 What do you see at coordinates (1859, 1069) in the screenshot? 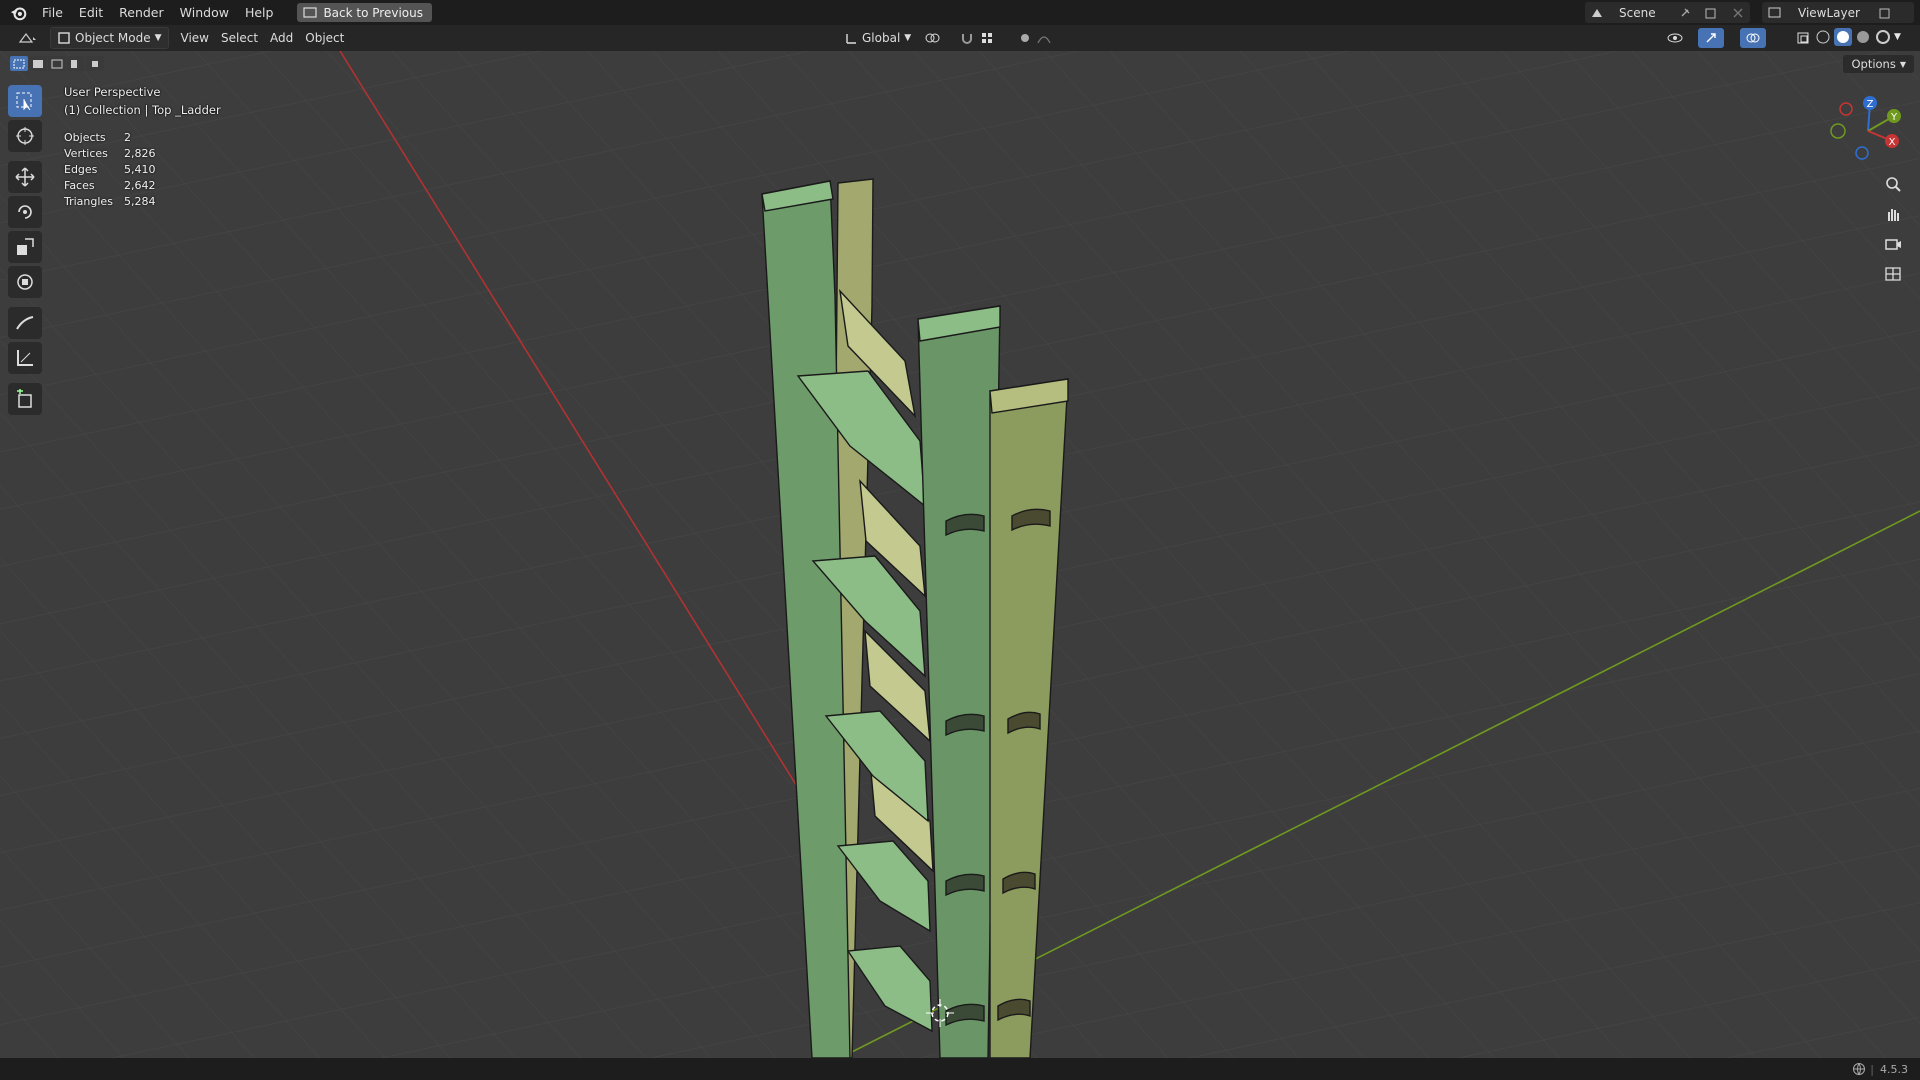
I see `globe-icon` at bounding box center [1859, 1069].